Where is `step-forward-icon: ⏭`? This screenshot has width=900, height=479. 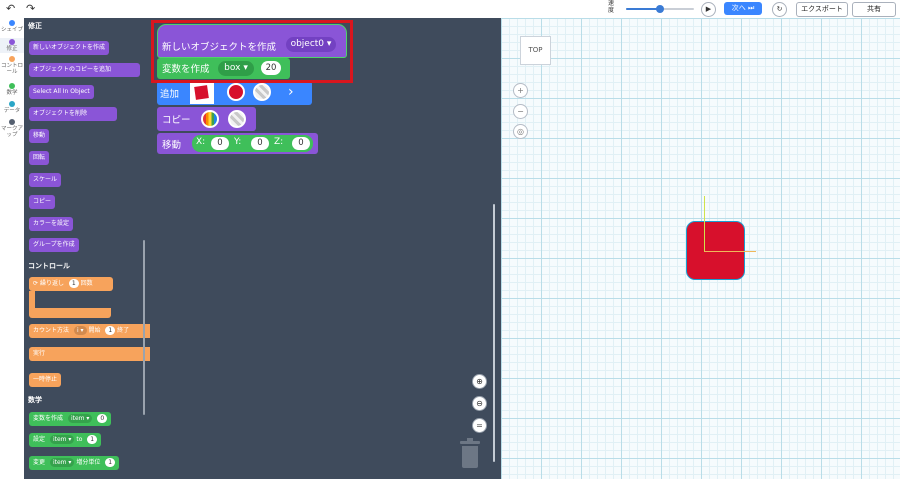 step-forward-icon: ⏭ is located at coordinates (751, 8).